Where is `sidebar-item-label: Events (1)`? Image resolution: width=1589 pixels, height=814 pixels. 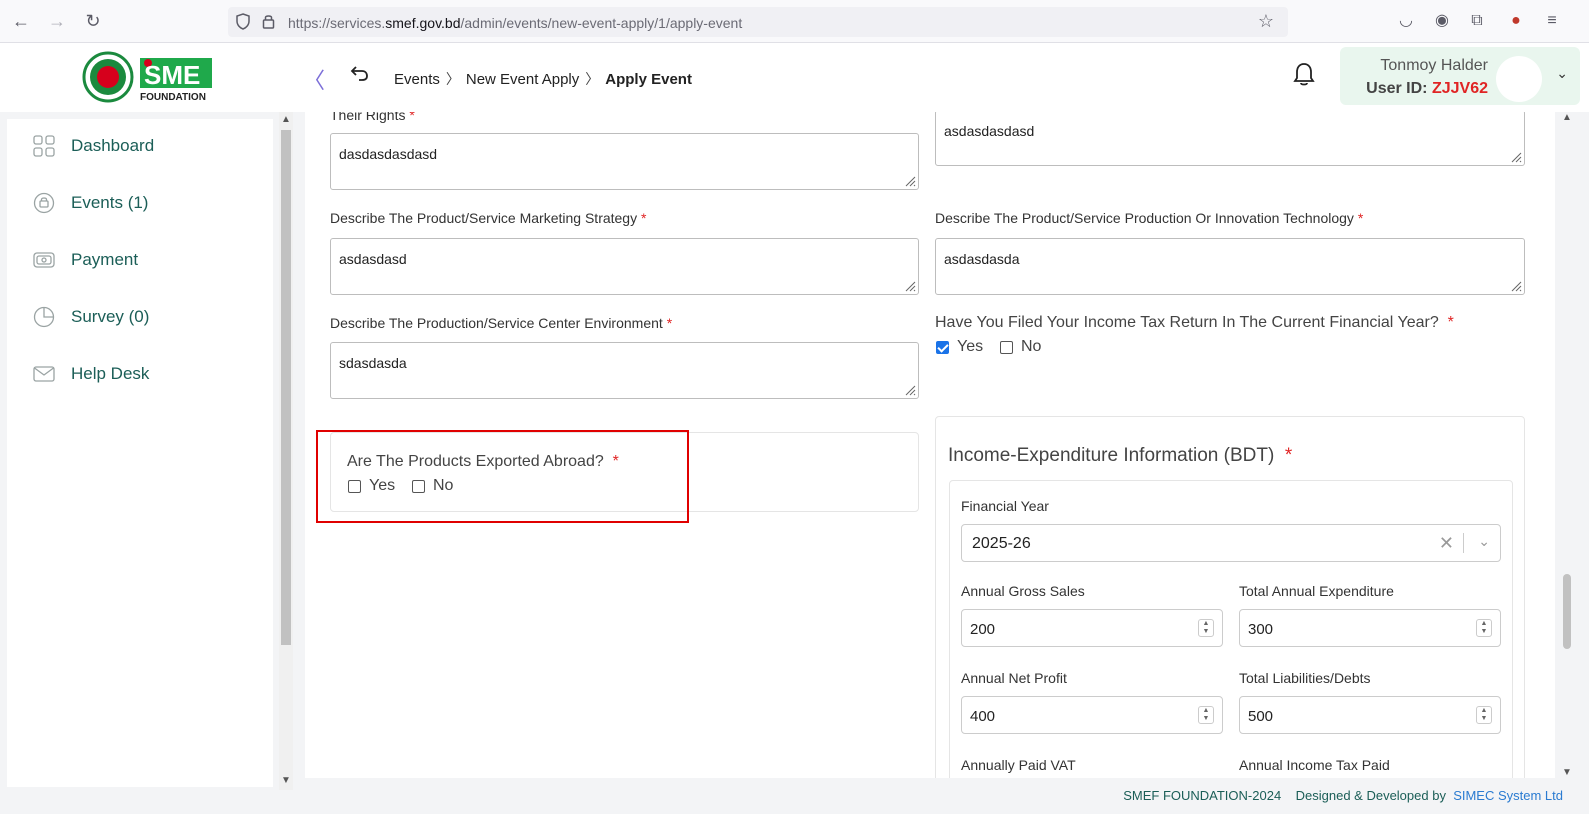 sidebar-item-label: Events (1) is located at coordinates (110, 202).